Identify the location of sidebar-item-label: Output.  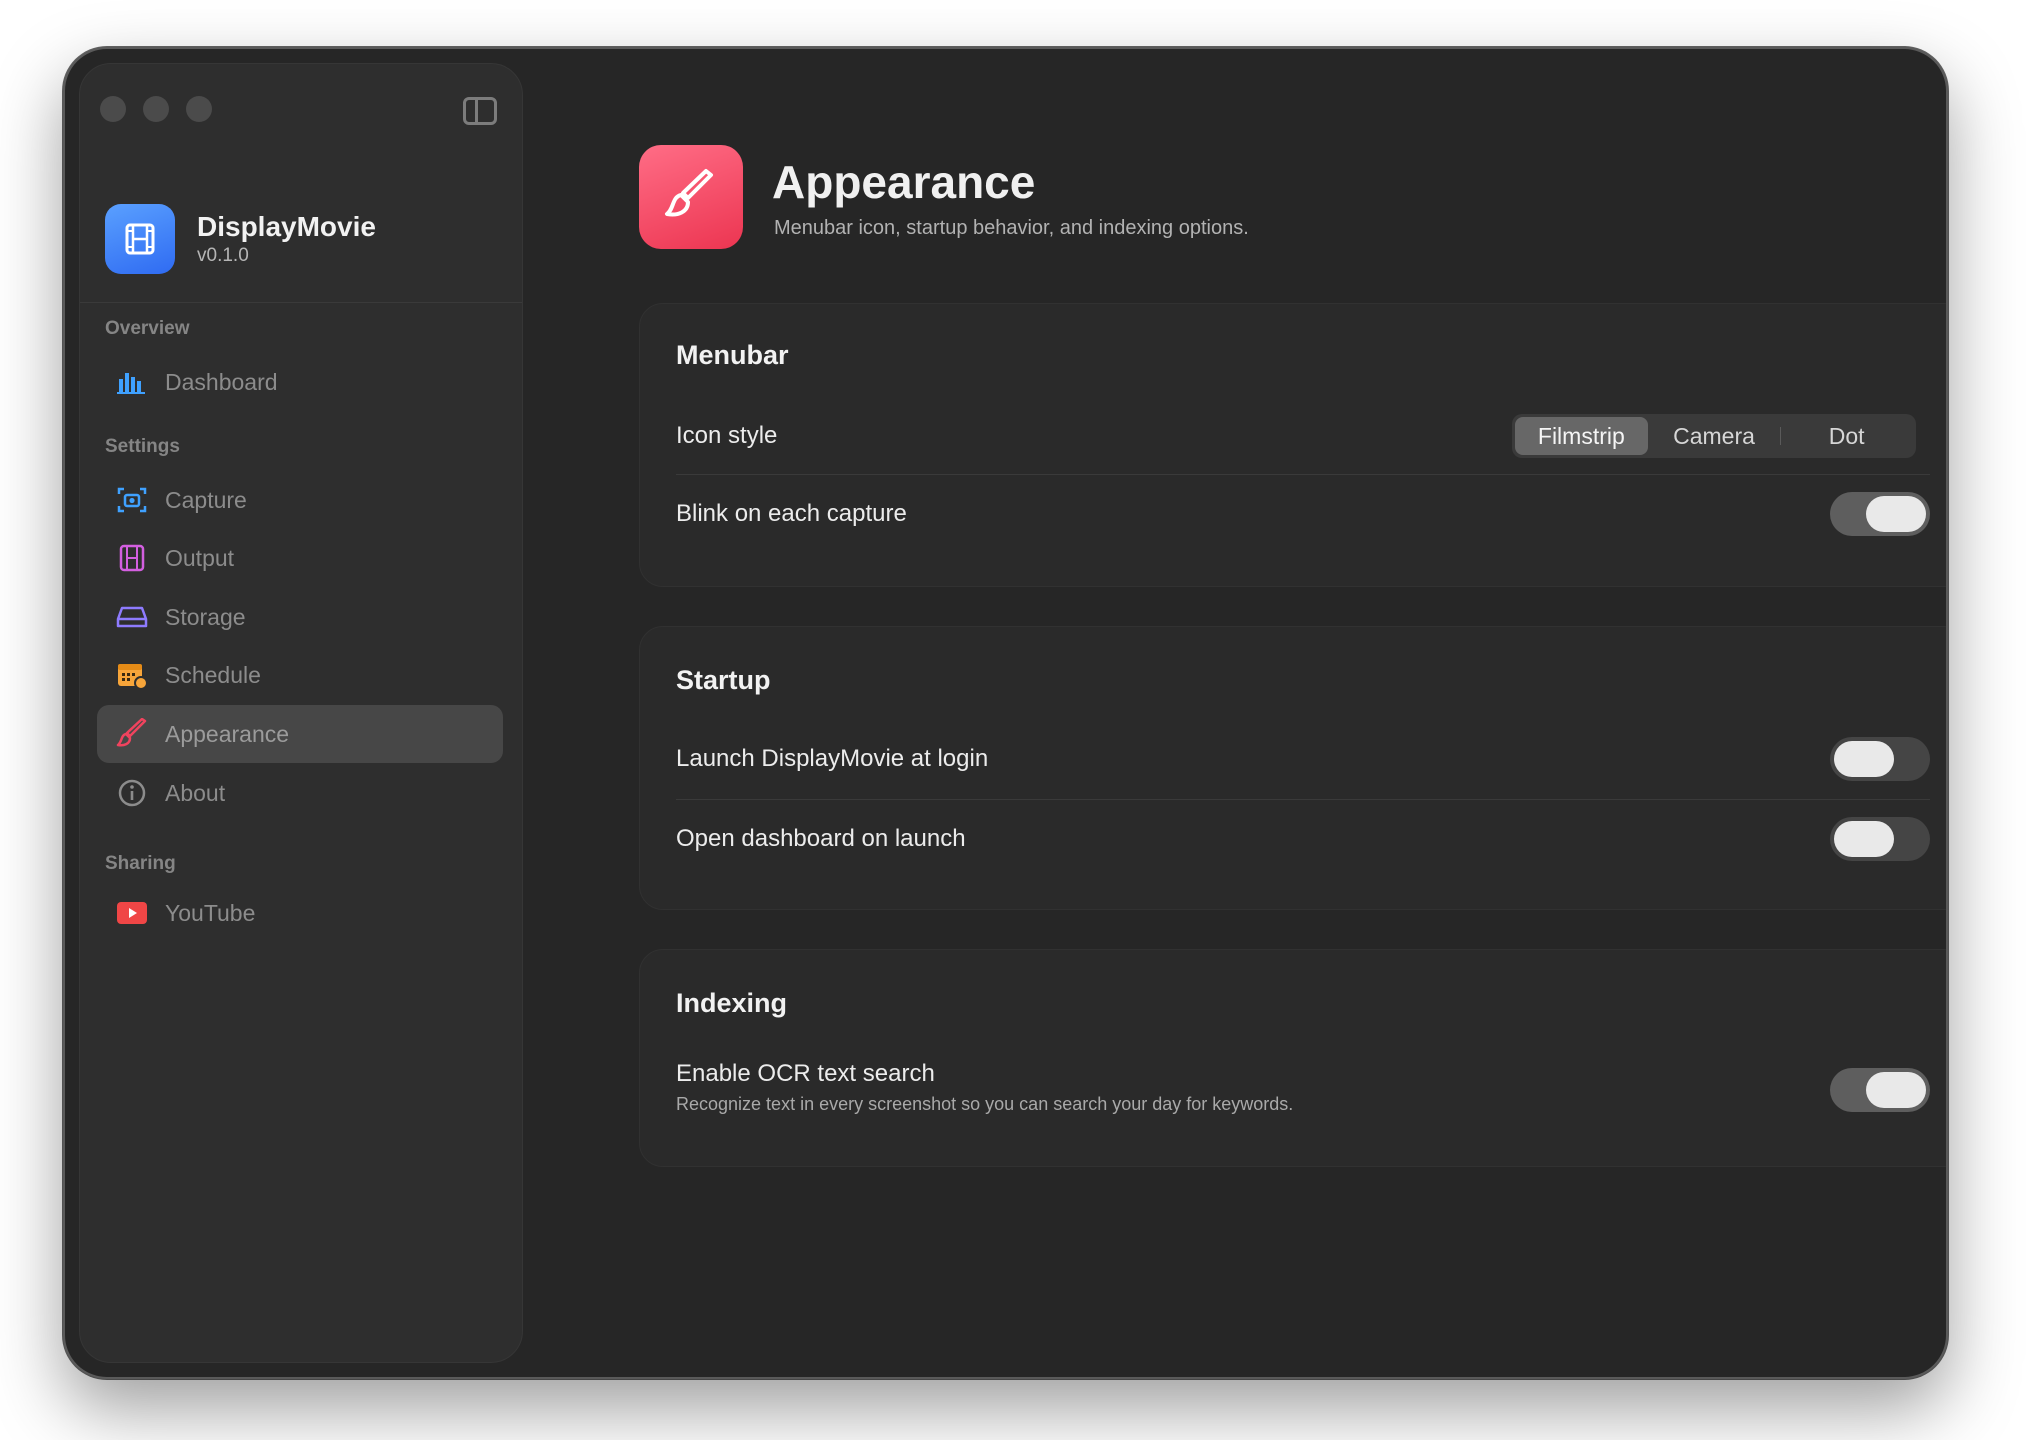
(200, 557).